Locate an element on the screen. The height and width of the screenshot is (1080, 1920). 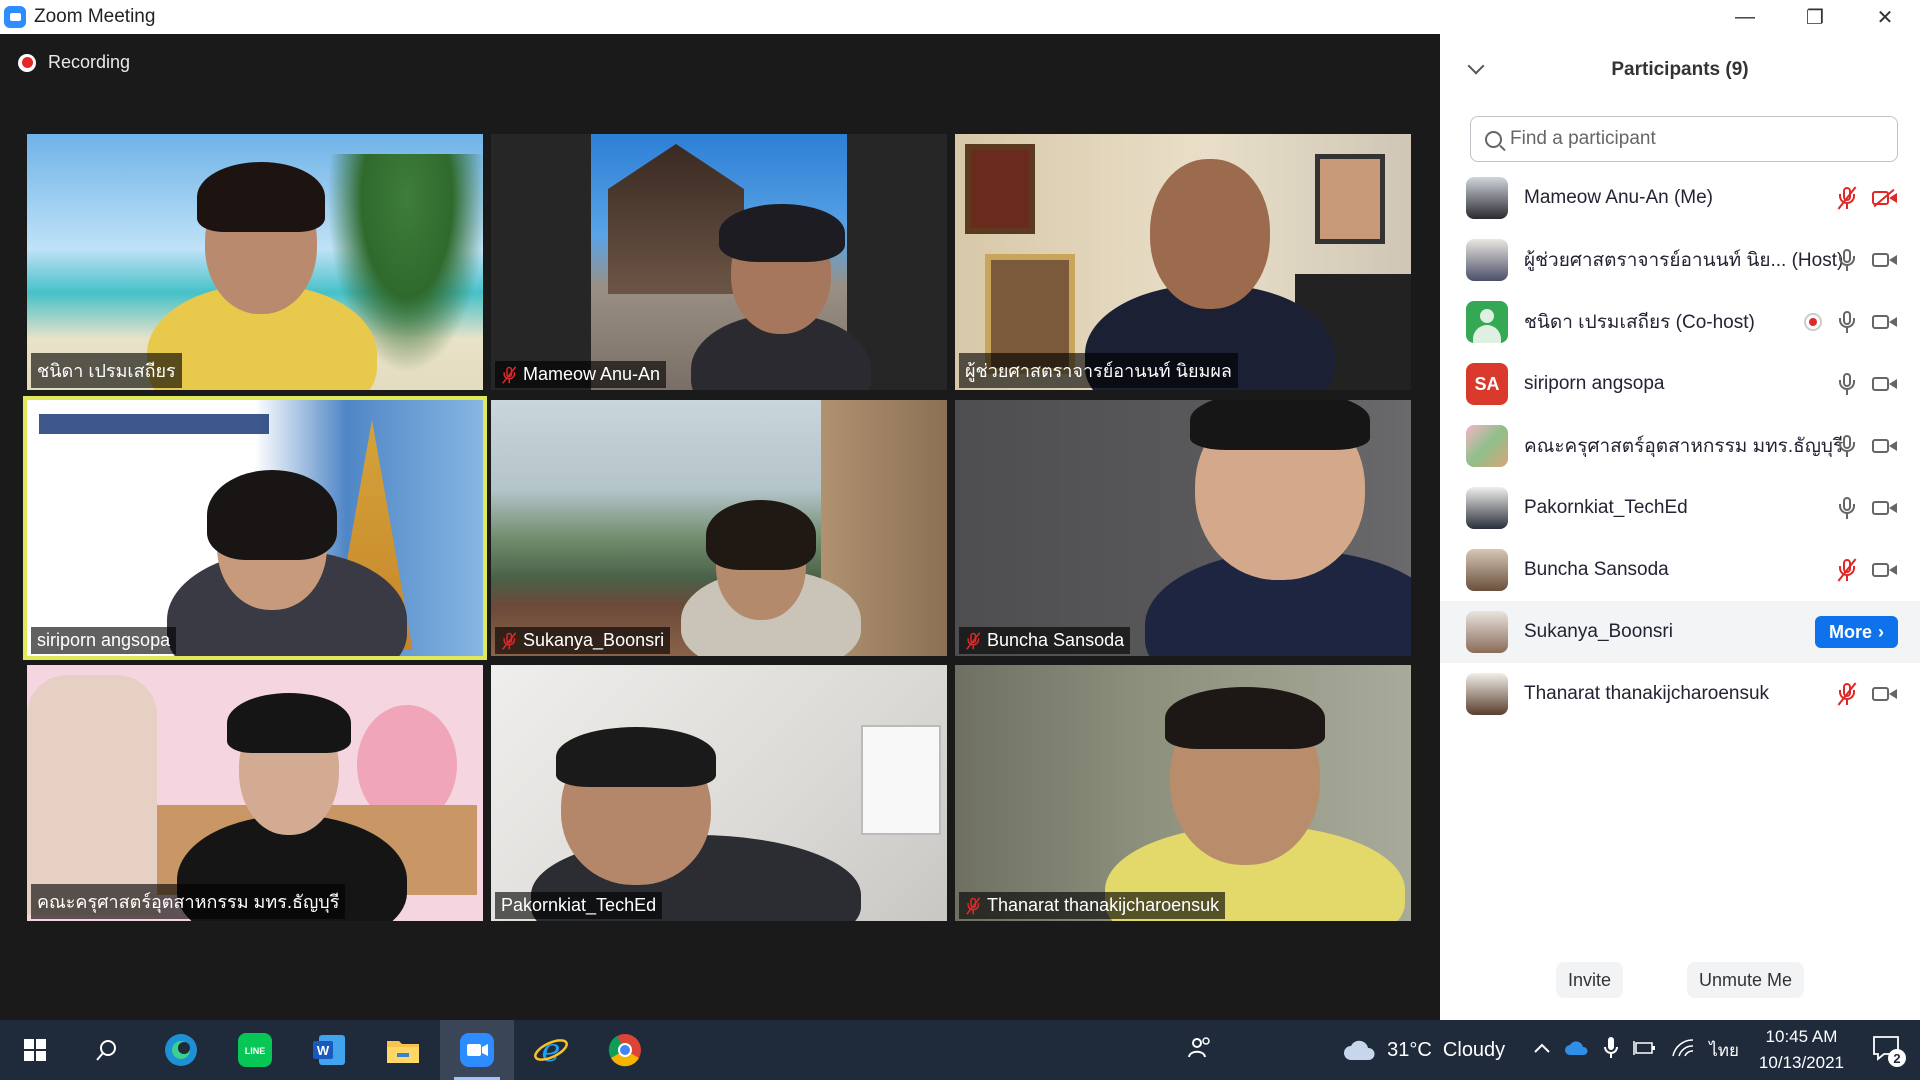
participant-name: คณะครุศาสตร์อุตสาหกรรม มทร.ธัญบุรี is located at coordinates (1684, 446).